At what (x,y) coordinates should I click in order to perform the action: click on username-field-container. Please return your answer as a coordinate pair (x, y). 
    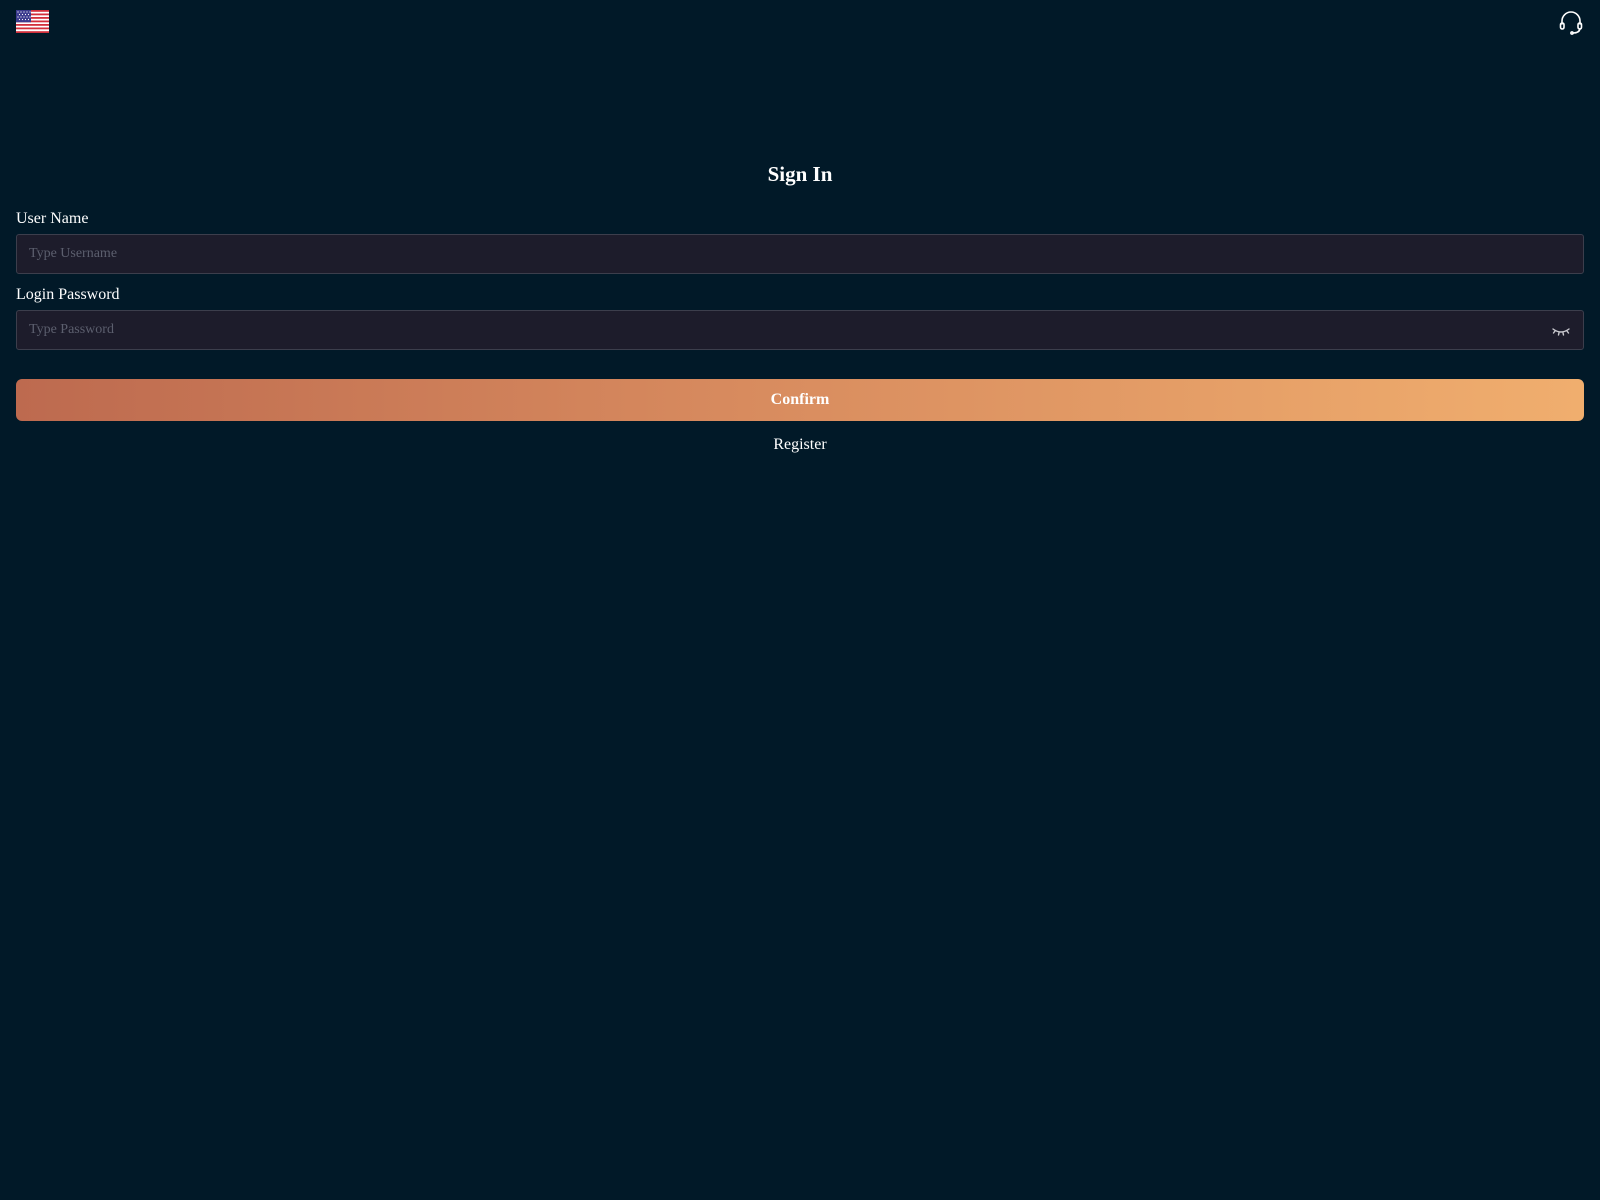
    Looking at the image, I should click on (800, 254).